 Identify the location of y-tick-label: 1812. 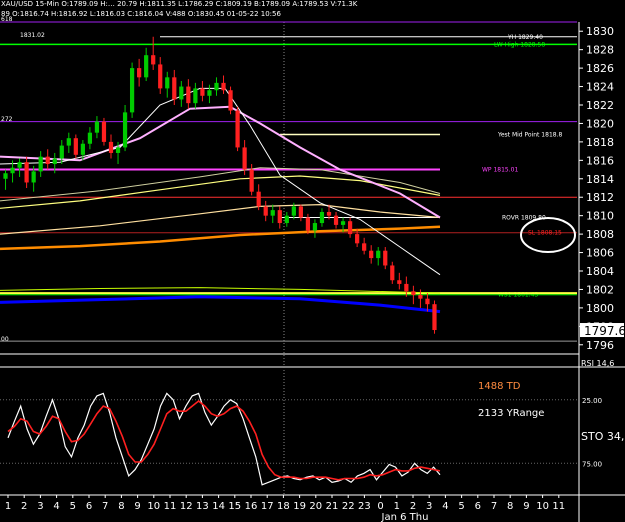
(600, 197).